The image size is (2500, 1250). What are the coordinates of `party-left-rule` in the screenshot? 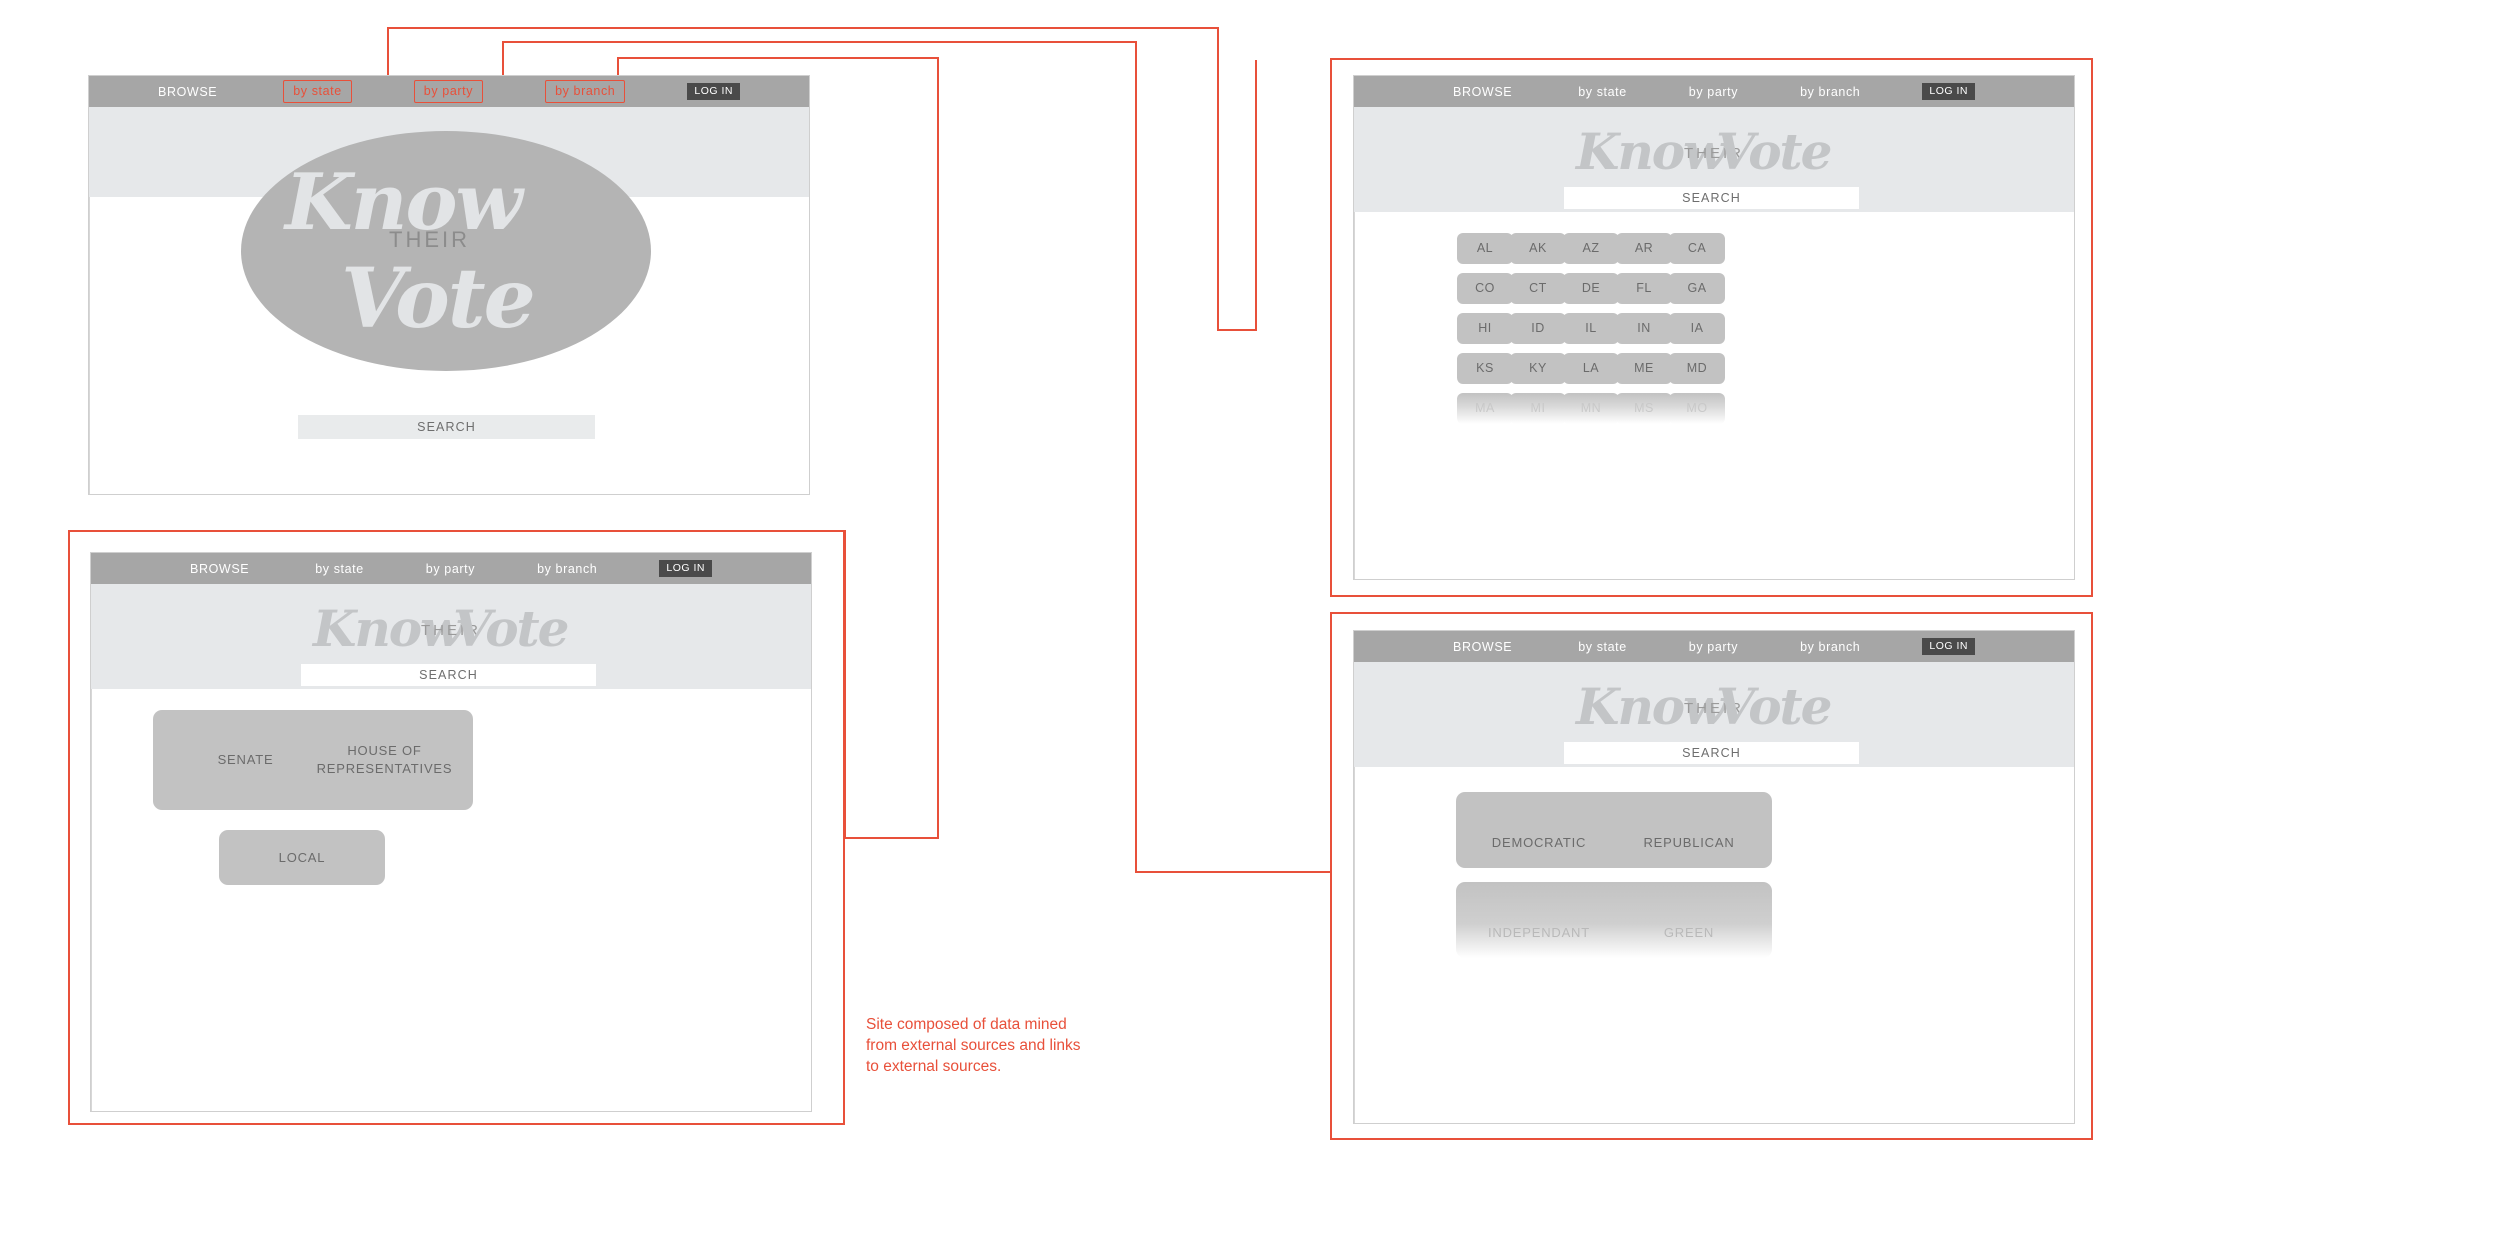 It's located at (1354, 945).